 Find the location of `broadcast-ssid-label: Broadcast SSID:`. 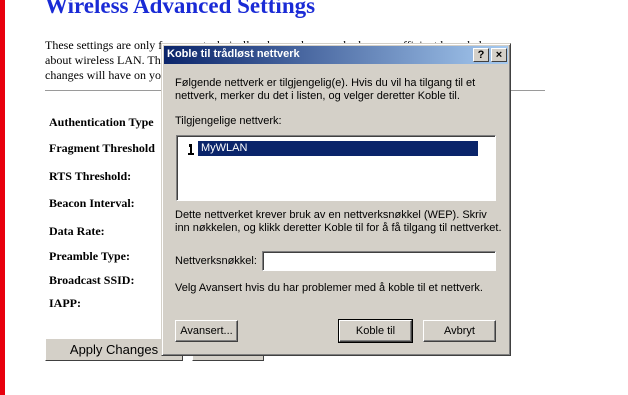

broadcast-ssid-label: Broadcast SSID: is located at coordinates (92, 280).